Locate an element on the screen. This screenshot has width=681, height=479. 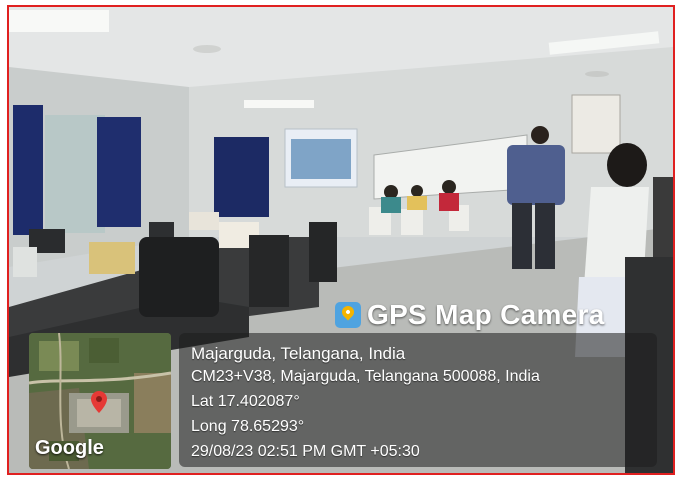
longitude: Long 78.65293° is located at coordinates (248, 426).